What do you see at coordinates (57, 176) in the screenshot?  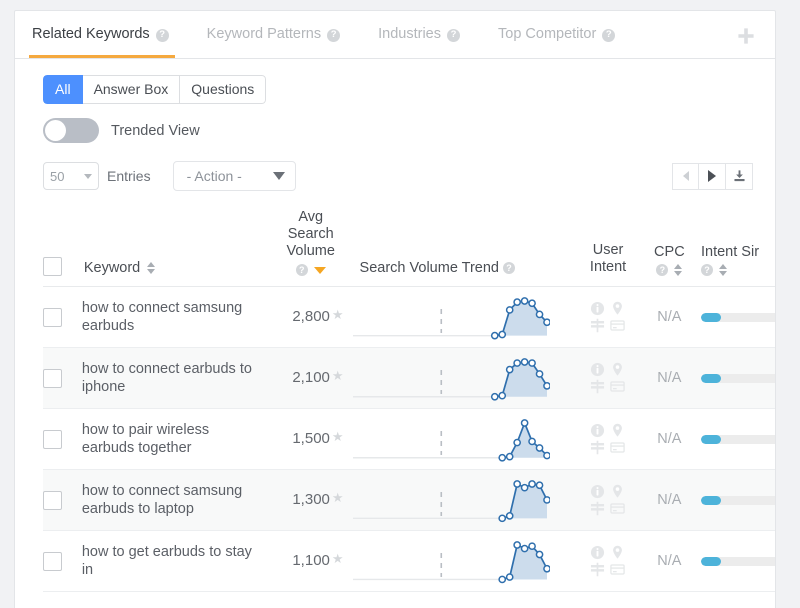 I see `entries-select-value: 50` at bounding box center [57, 176].